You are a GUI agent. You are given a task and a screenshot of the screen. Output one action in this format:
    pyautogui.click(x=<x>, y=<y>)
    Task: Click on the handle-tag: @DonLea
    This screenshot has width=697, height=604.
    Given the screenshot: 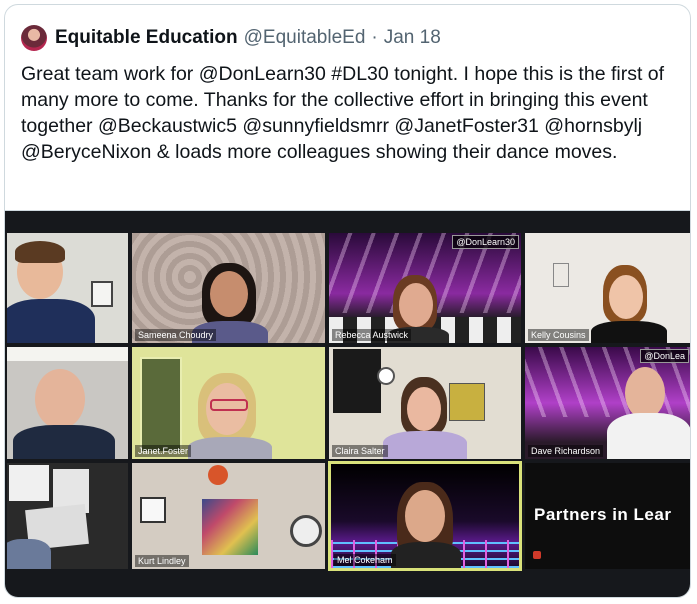 What is the action you would take?
    pyautogui.click(x=664, y=356)
    